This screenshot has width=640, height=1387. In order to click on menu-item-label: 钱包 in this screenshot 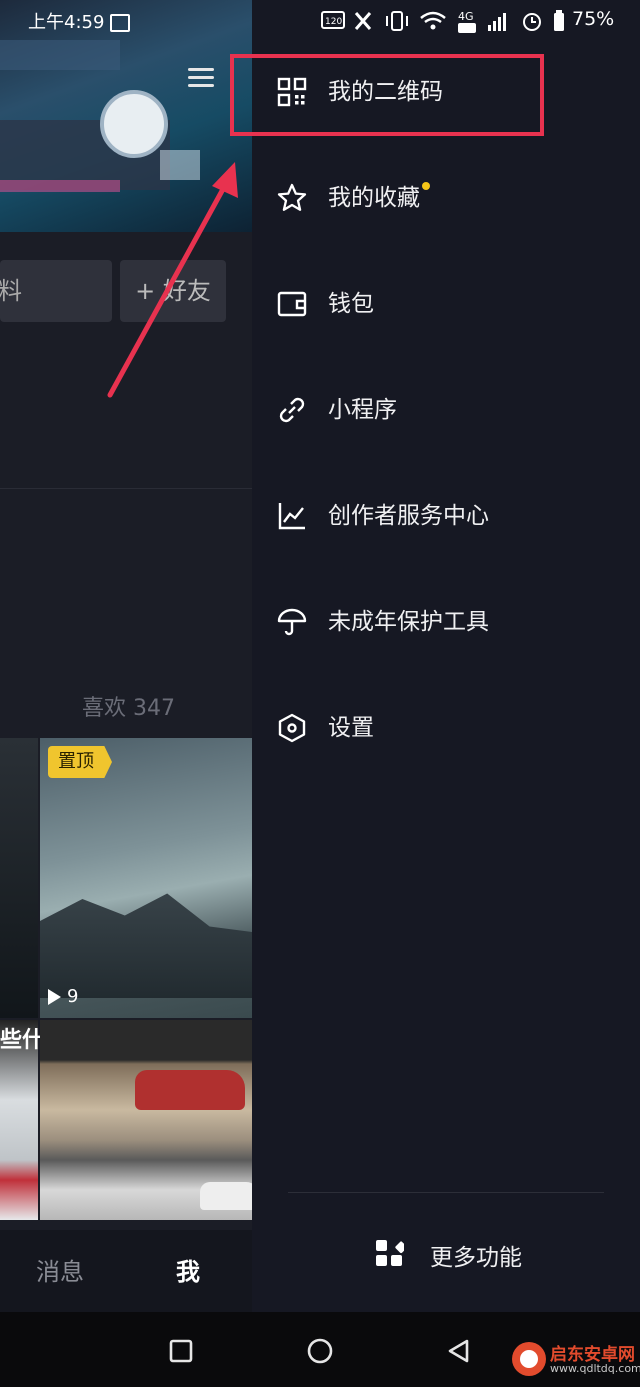, I will do `click(351, 304)`.